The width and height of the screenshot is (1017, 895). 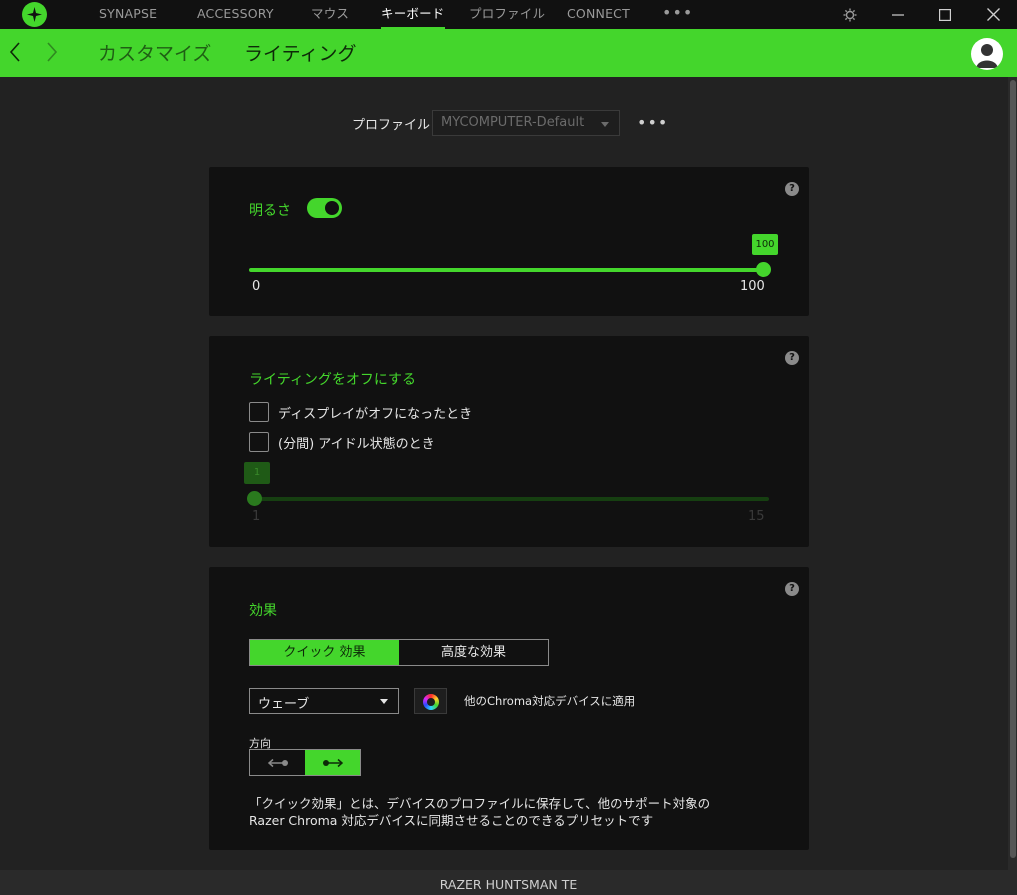 I want to click on chroma-wheel-icon, so click(x=431, y=702).